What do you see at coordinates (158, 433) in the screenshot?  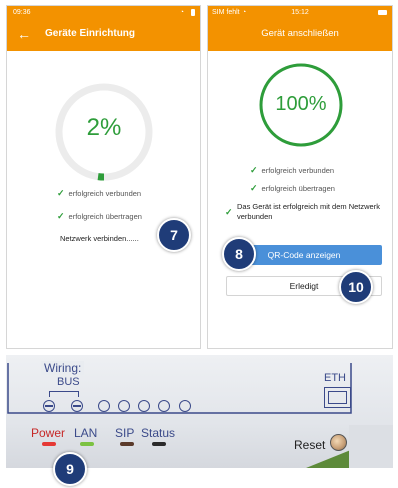 I see `led-label-status: Status` at bounding box center [158, 433].